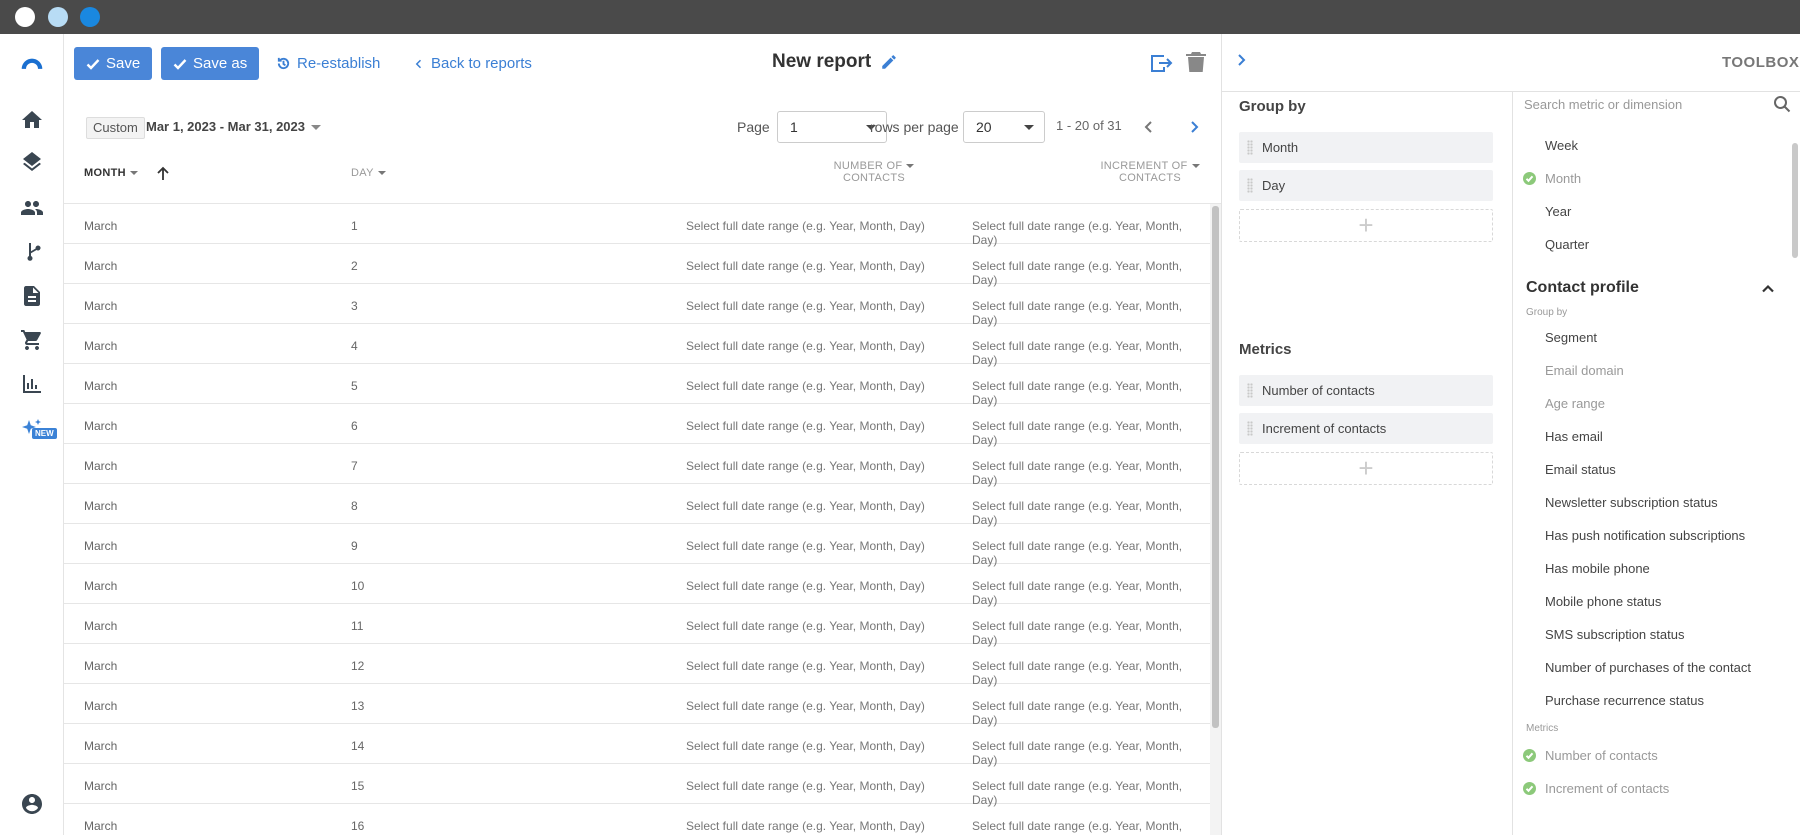 This screenshot has height=835, width=1800. I want to click on window-maximize-button, so click(90, 17).